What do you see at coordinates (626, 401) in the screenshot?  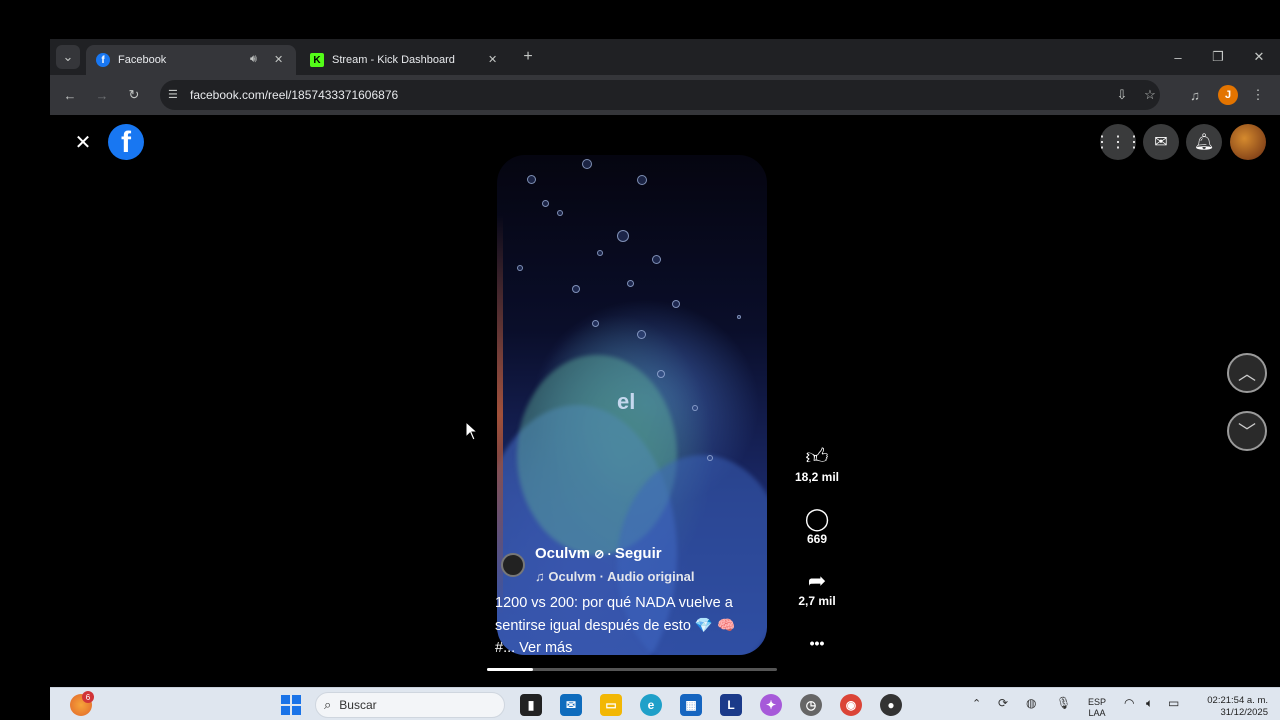 I see `video-overlay-word: el` at bounding box center [626, 401].